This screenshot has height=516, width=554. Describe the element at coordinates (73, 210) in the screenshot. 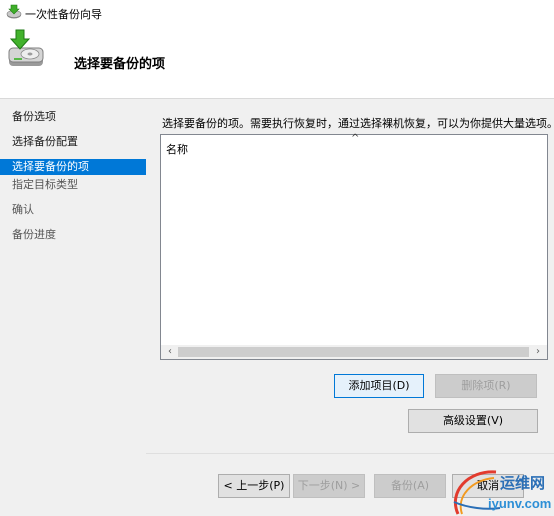

I see `sidebar-item-confirm: 确认` at that location.